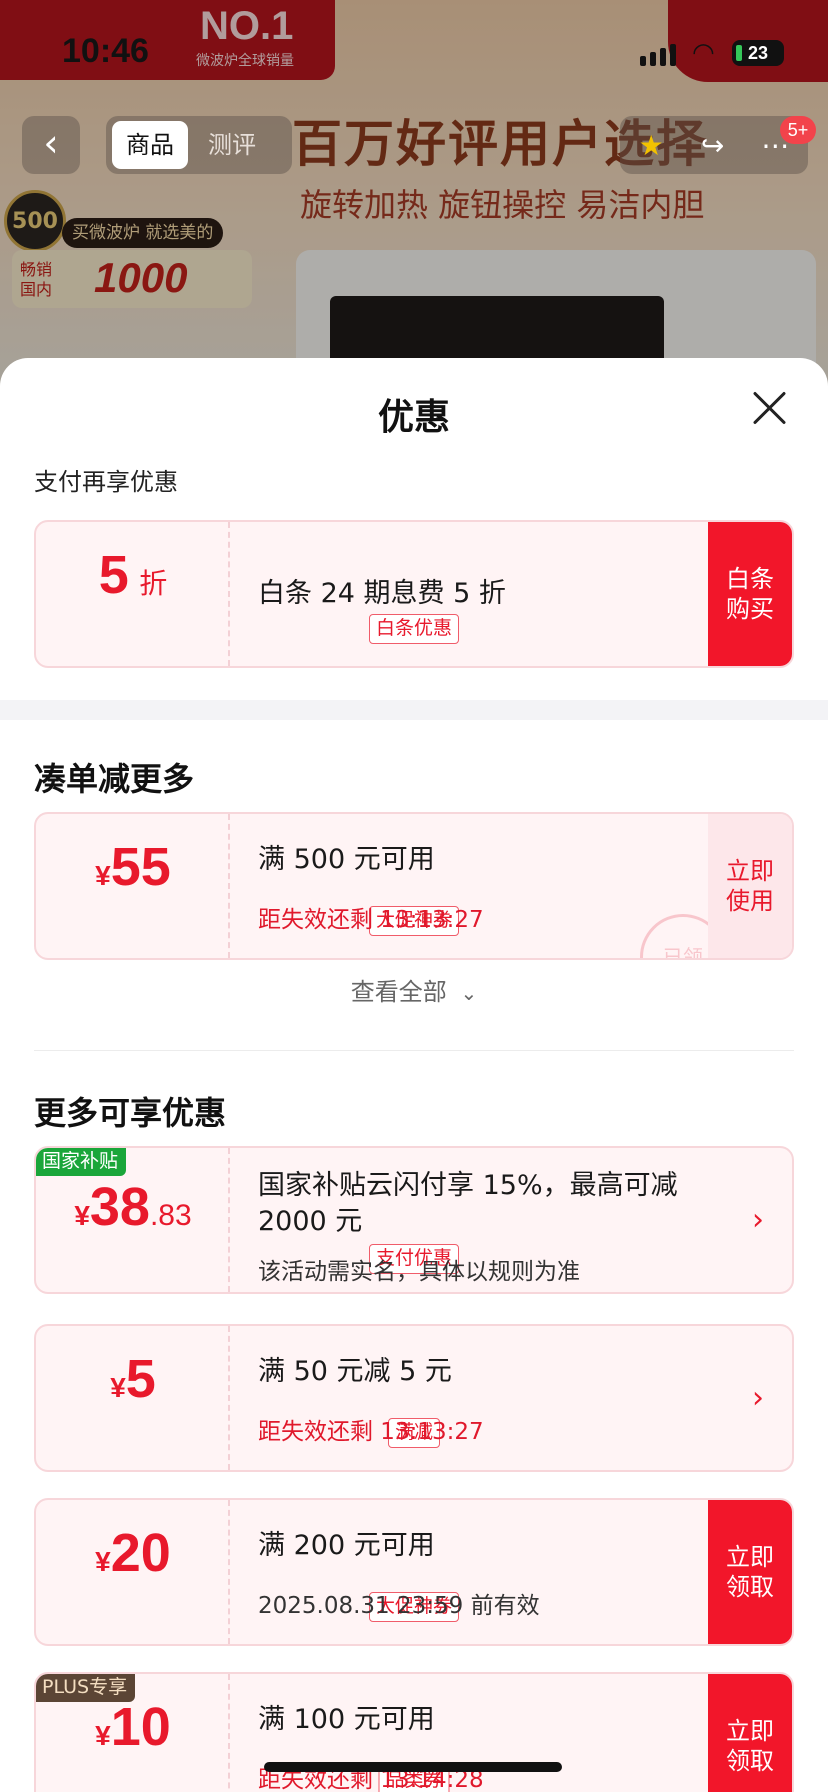 Image resolution: width=828 pixels, height=1792 pixels. I want to click on section-divider, so click(414, 710).